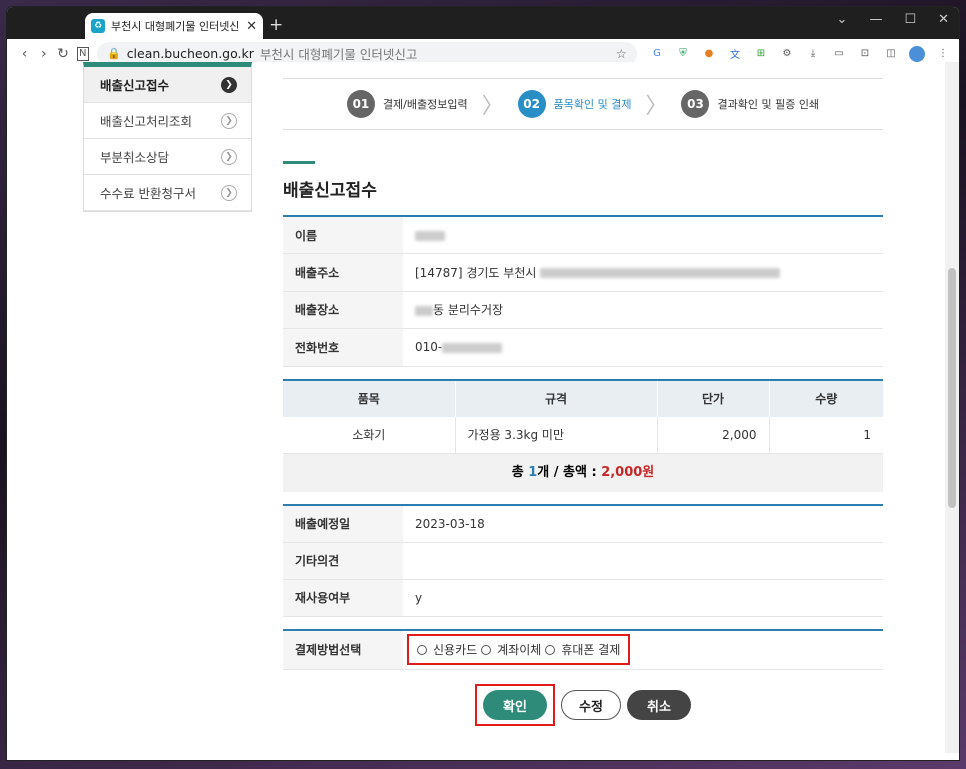  What do you see at coordinates (190, 53) in the screenshot?
I see `url-host: clean.bucheon.go.kr` at bounding box center [190, 53].